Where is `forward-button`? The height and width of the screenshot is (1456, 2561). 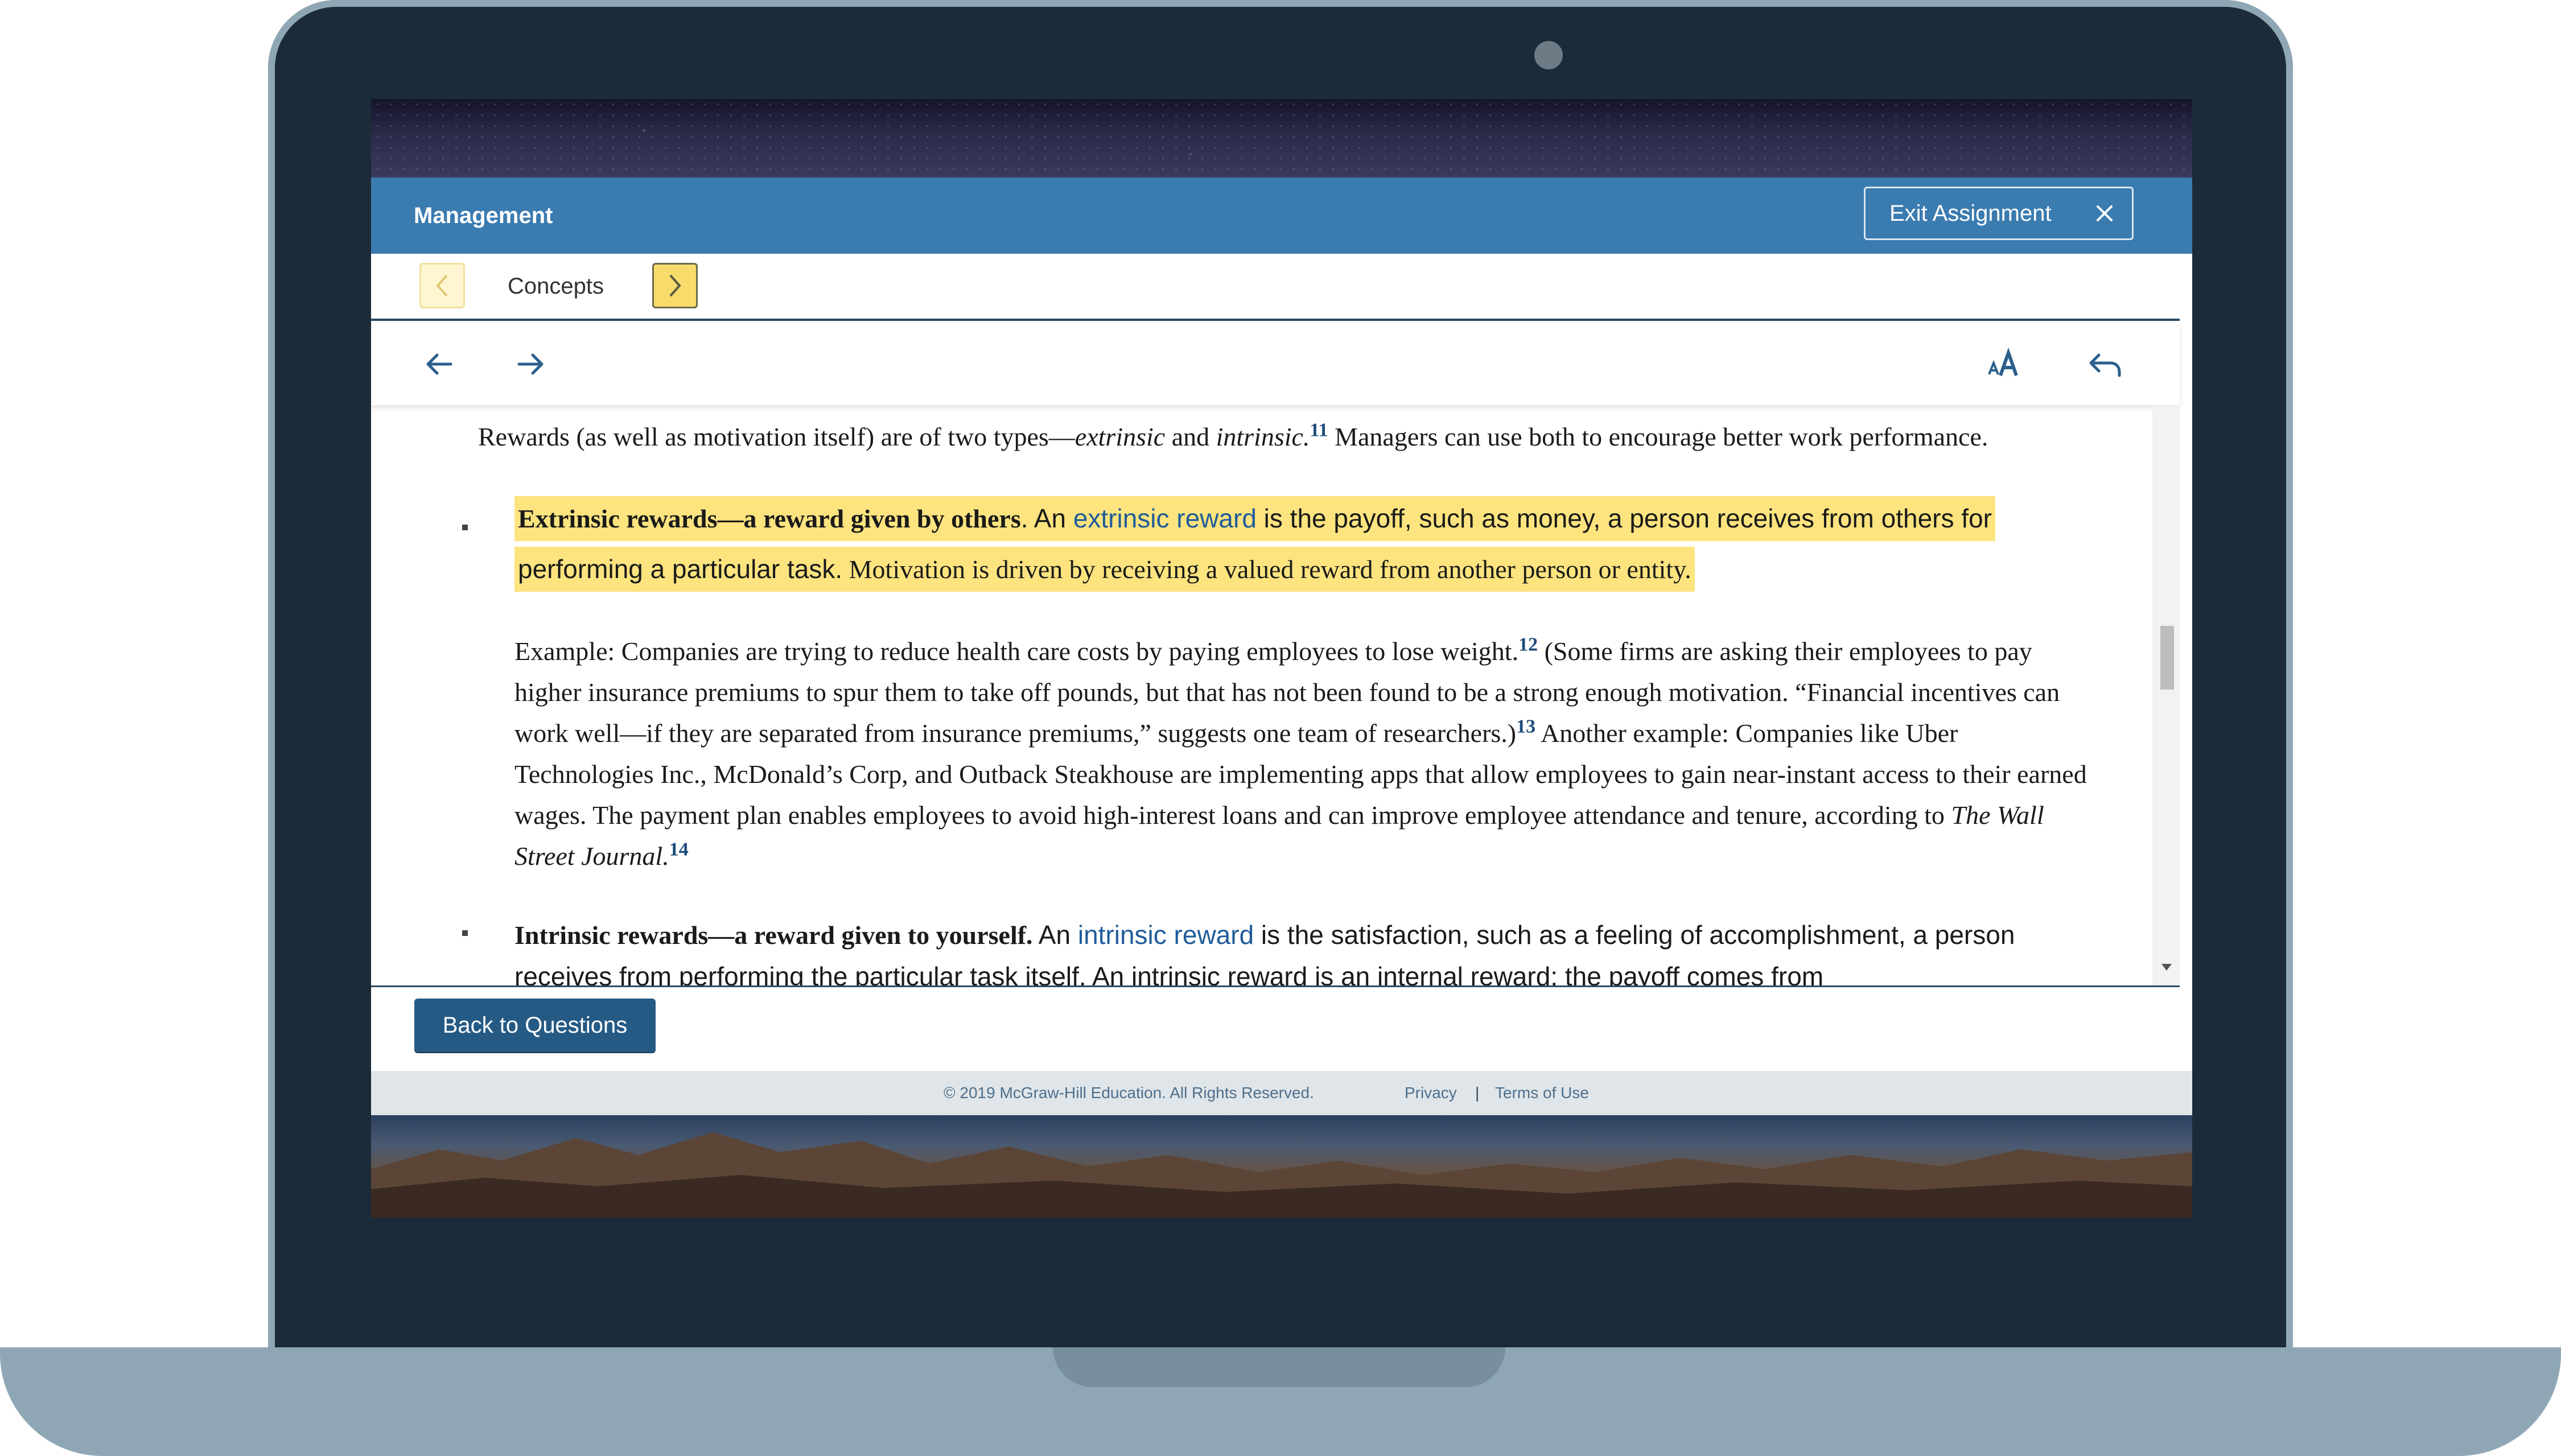 forward-button is located at coordinates (530, 364).